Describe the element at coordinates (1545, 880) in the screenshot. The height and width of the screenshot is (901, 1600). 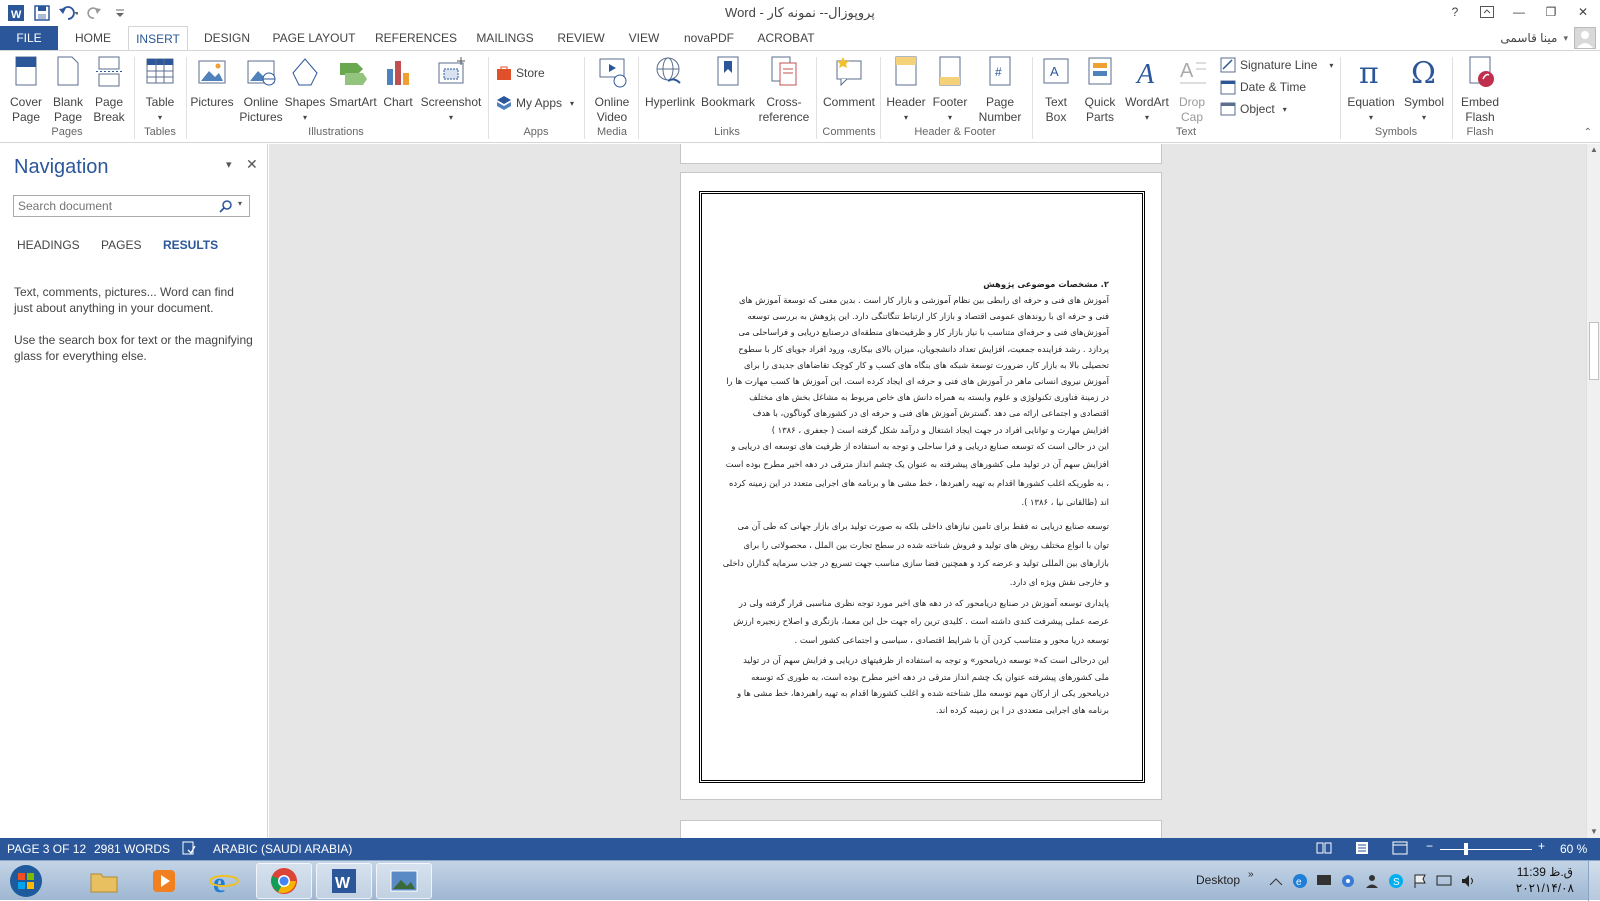
I see `clock: 11:39 ق.ظ ۲۰۲۱/۱۴/۰۸` at that location.